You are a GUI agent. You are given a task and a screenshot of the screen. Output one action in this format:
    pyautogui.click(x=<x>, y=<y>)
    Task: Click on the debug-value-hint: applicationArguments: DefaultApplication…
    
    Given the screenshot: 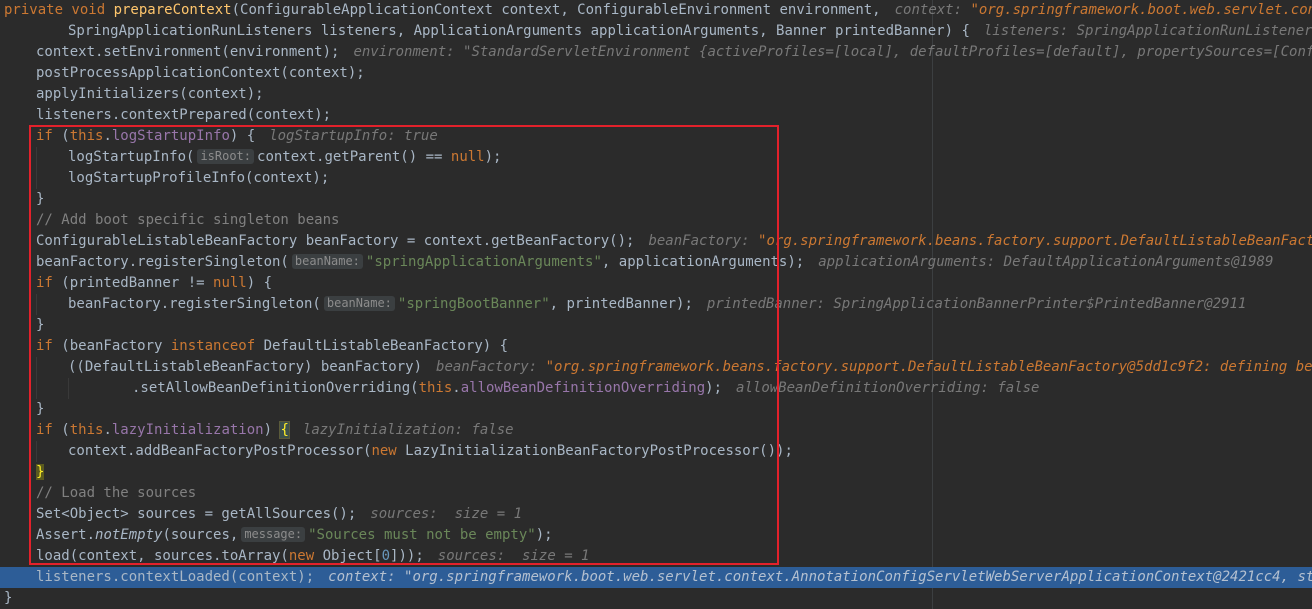 What is the action you would take?
    pyautogui.click(x=1046, y=262)
    